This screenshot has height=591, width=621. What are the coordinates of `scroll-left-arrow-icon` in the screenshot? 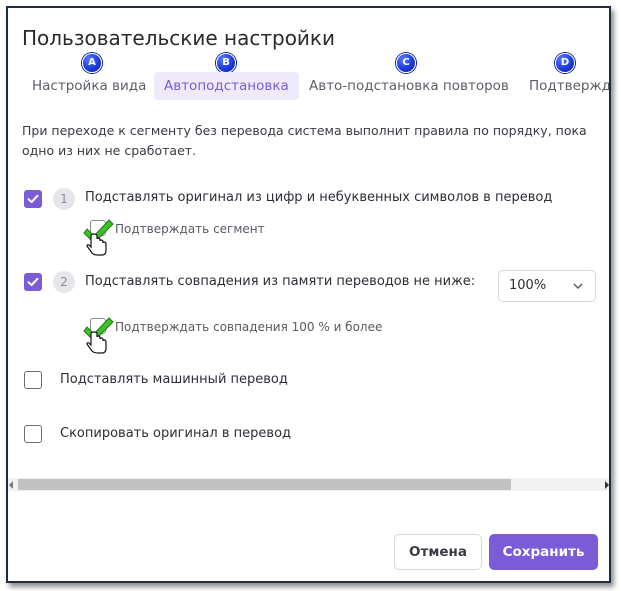 It's located at (11, 485).